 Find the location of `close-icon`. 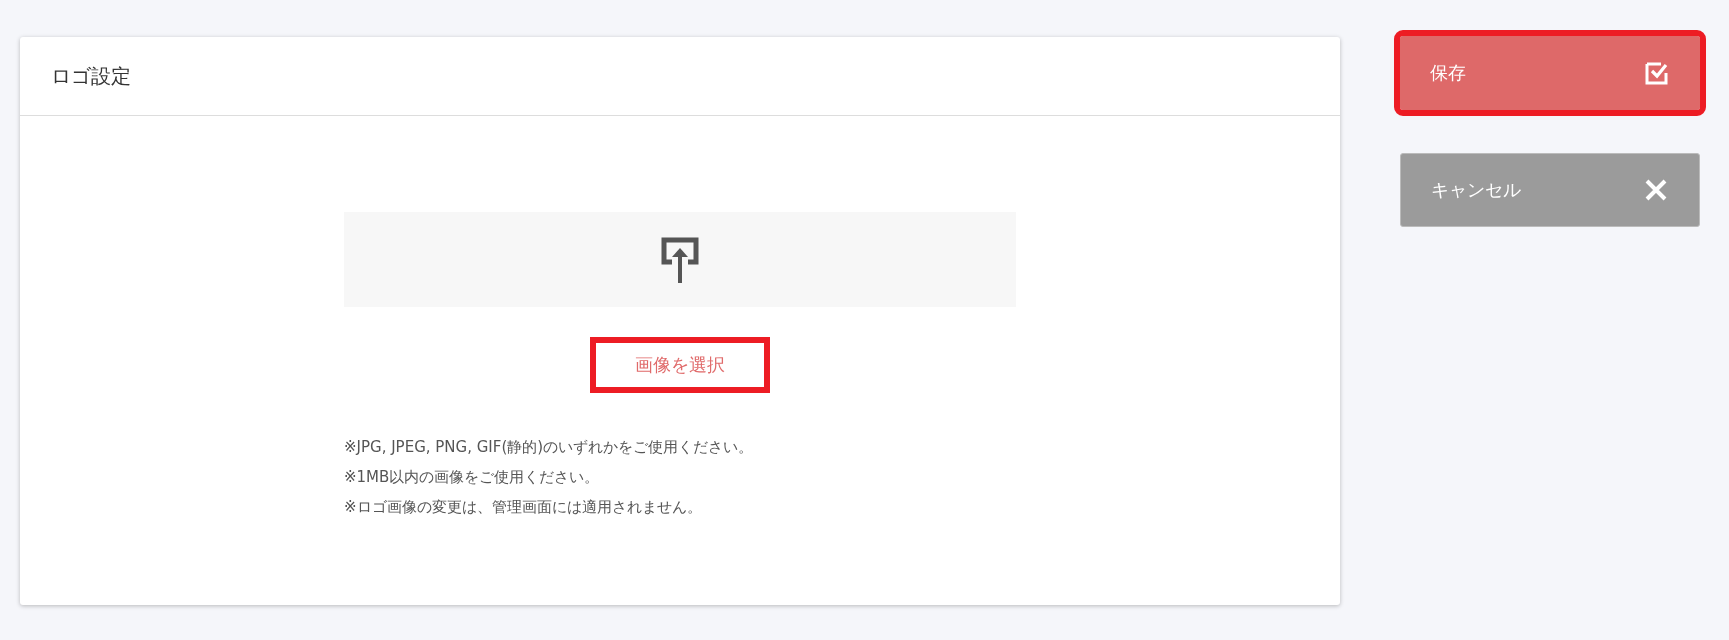

close-icon is located at coordinates (1656, 190).